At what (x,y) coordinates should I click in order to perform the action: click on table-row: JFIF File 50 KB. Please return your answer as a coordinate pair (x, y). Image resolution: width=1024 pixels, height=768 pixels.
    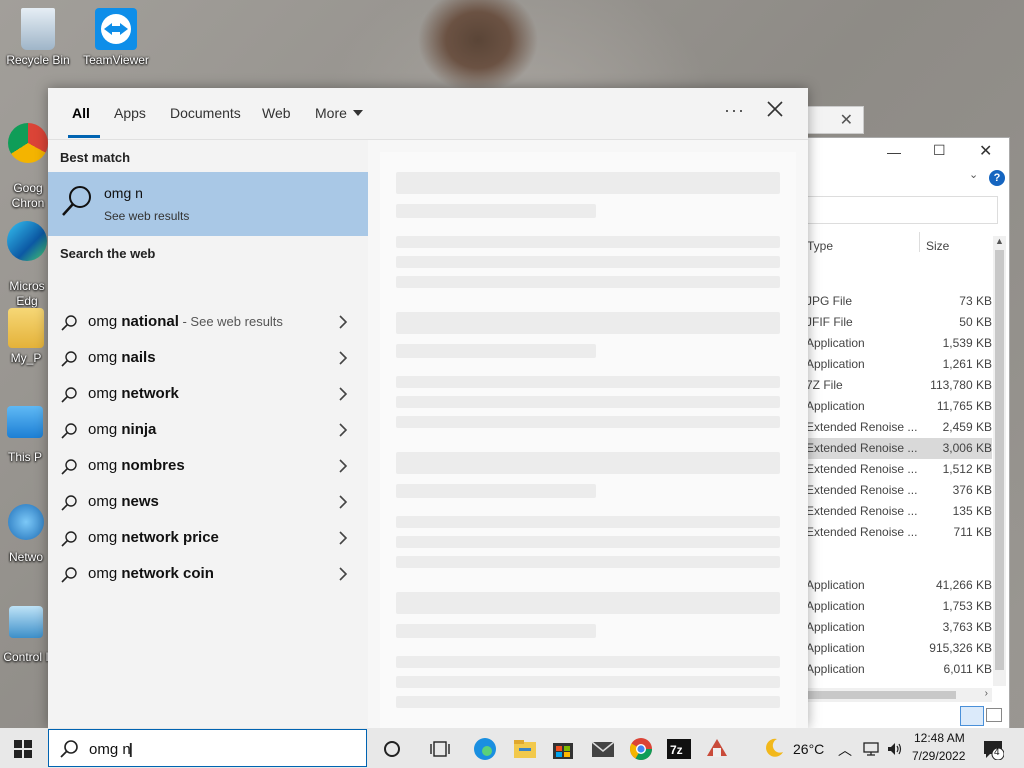
    Looking at the image, I should click on (899, 322).